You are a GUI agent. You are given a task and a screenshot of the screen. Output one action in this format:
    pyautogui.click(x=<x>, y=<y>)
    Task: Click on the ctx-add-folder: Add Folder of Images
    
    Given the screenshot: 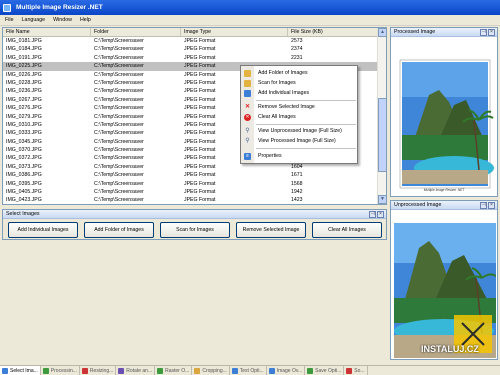 What is the action you would take?
    pyautogui.click(x=299, y=73)
    